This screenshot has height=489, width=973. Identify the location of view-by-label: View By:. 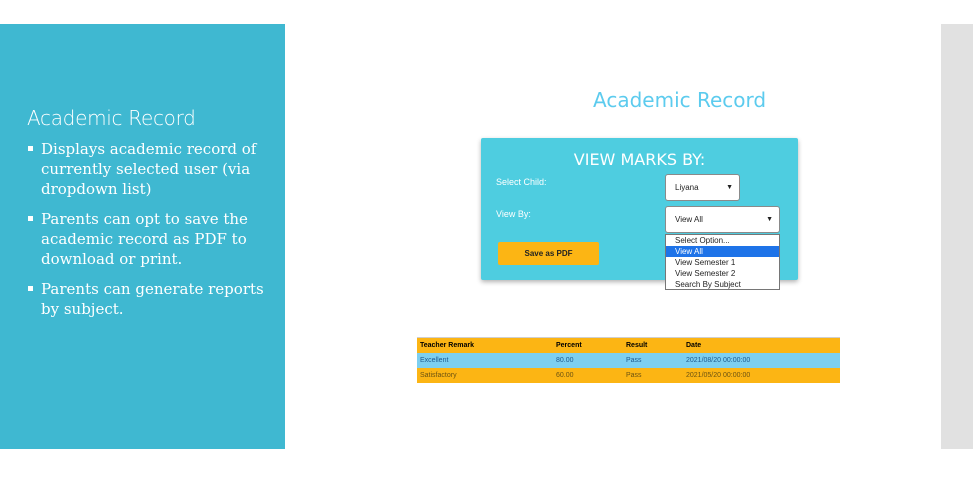
(513, 214).